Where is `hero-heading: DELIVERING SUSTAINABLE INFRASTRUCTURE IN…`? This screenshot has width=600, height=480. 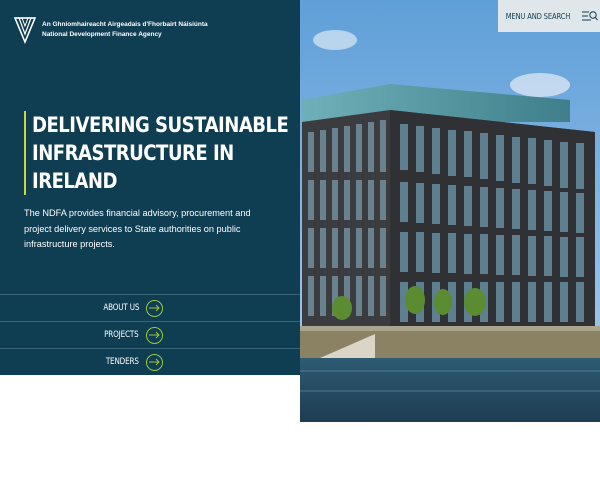 hero-heading: DELIVERING SUSTAINABLE INFRASTRUCTURE IN… is located at coordinates (161, 153).